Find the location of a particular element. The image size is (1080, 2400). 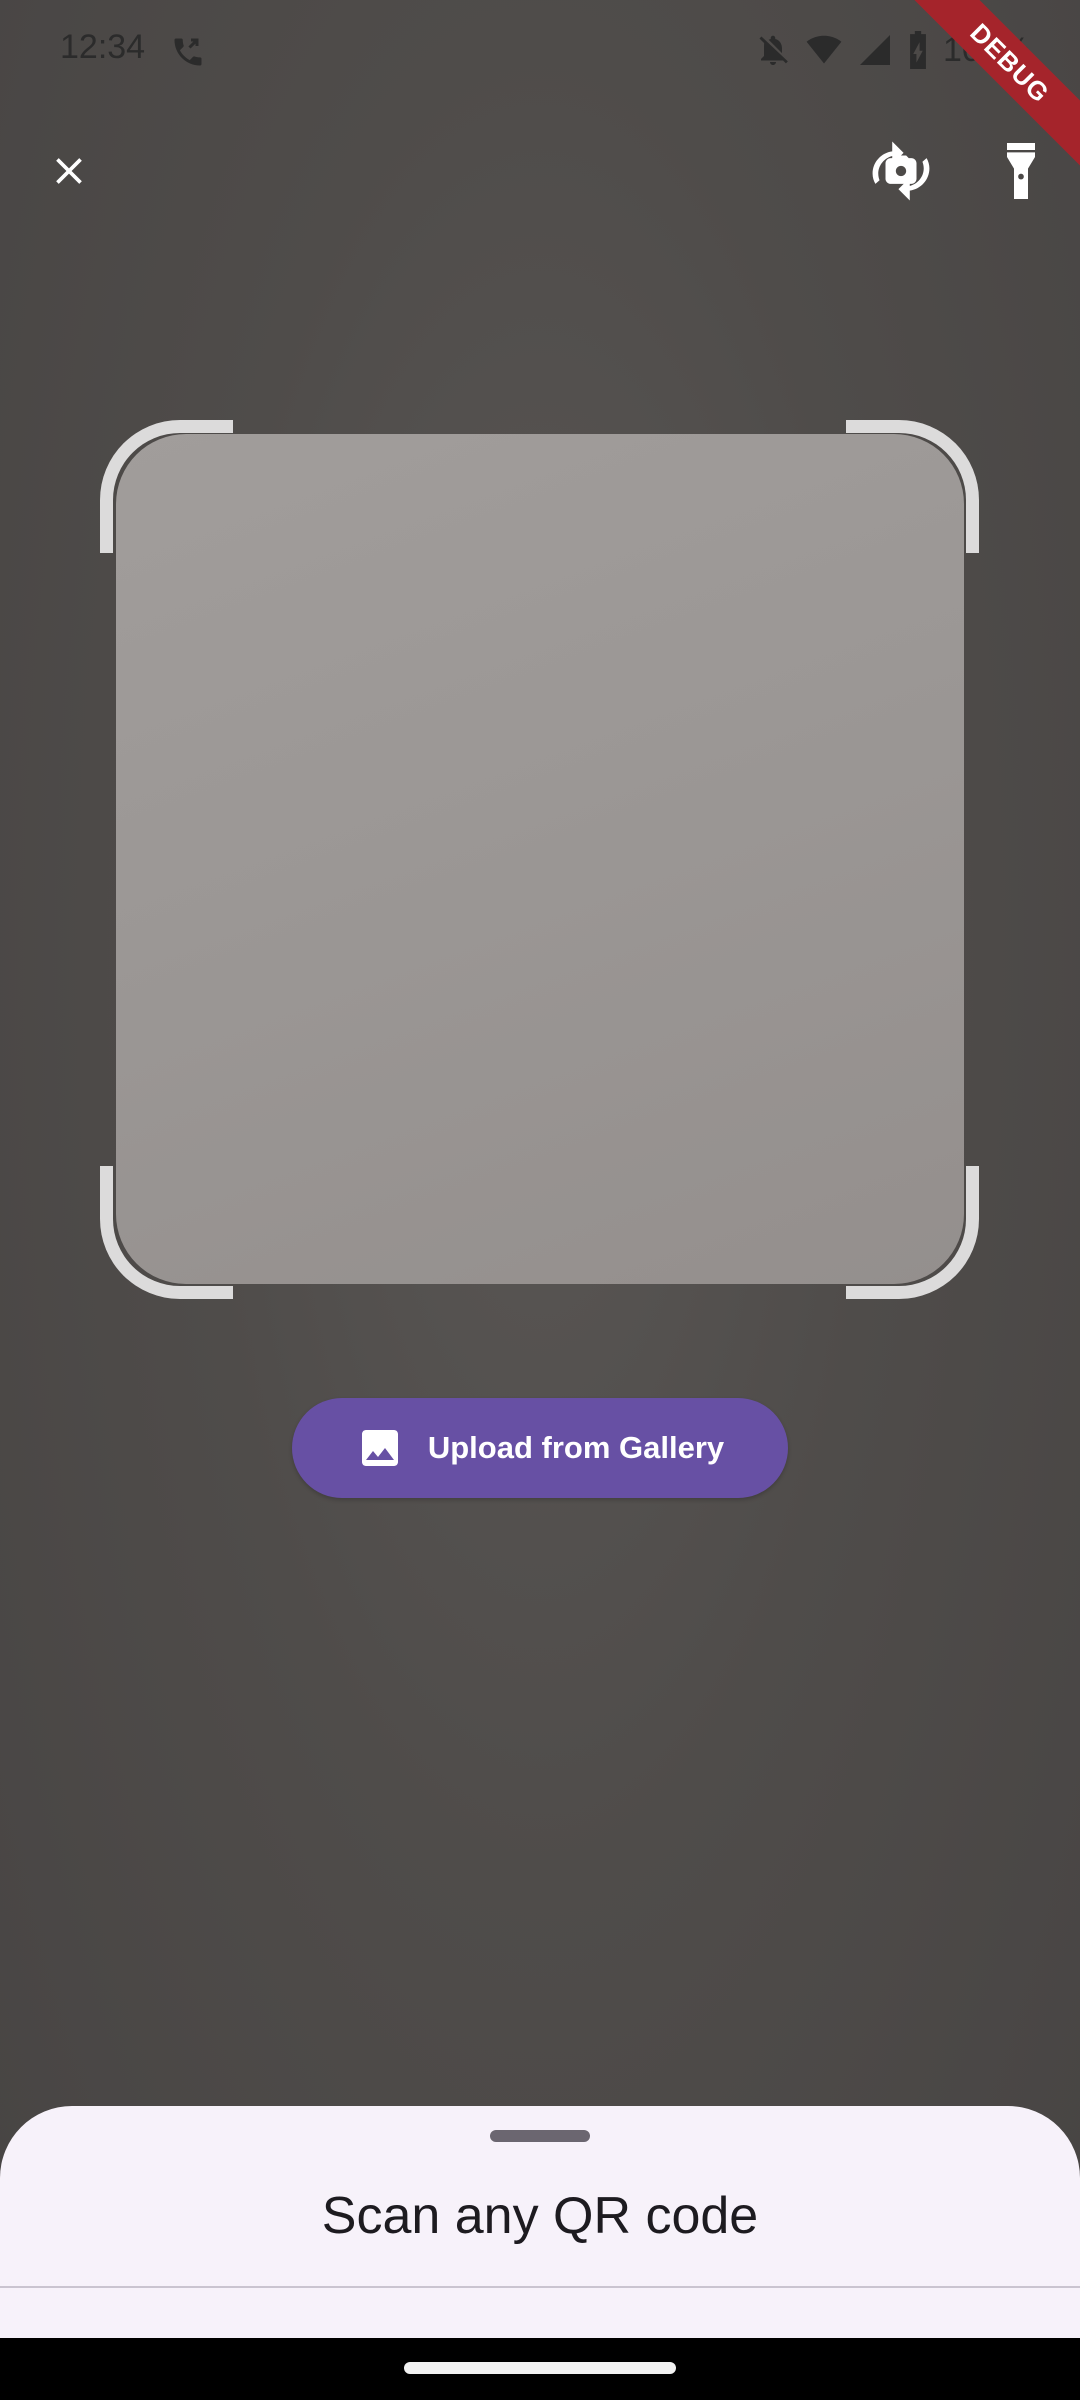

flashlight-button is located at coordinates (1021, 171).